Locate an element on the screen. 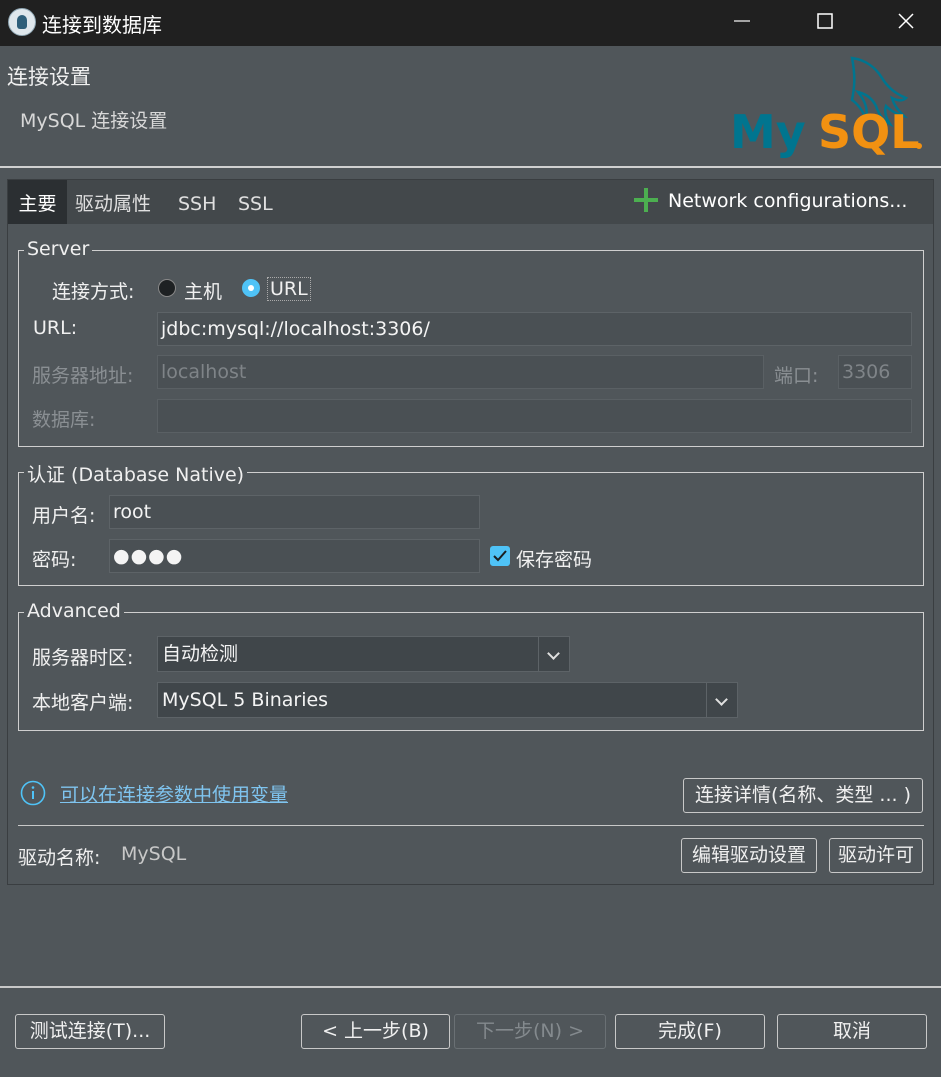 The width and height of the screenshot is (941, 1077). check-icon is located at coordinates (500, 556).